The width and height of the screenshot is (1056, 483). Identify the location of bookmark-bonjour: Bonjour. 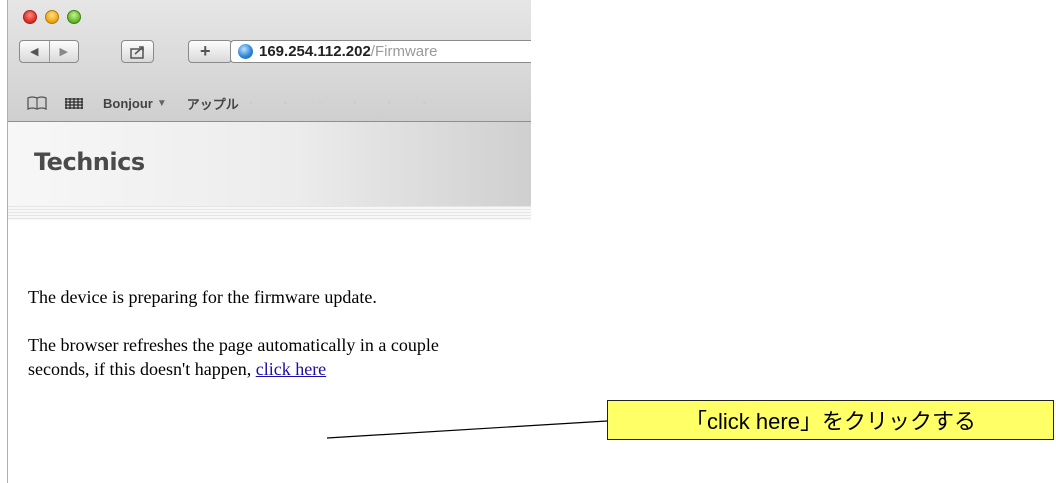
(128, 103).